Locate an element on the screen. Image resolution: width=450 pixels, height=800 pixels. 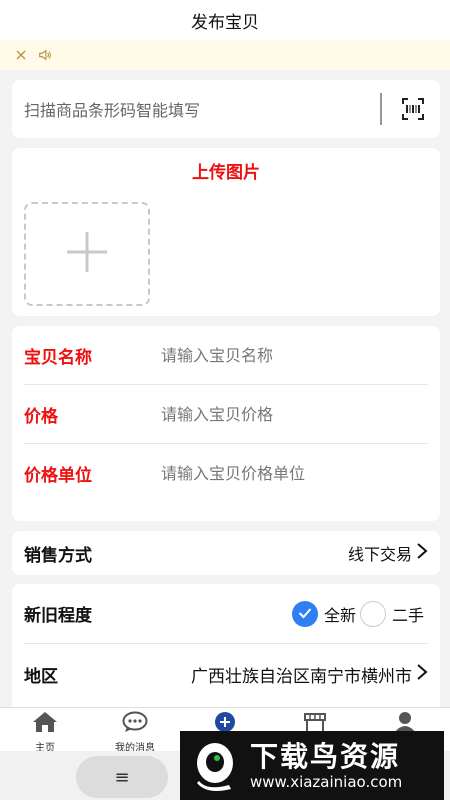
form-row-name: 宝贝名称 is located at coordinates (226, 355).